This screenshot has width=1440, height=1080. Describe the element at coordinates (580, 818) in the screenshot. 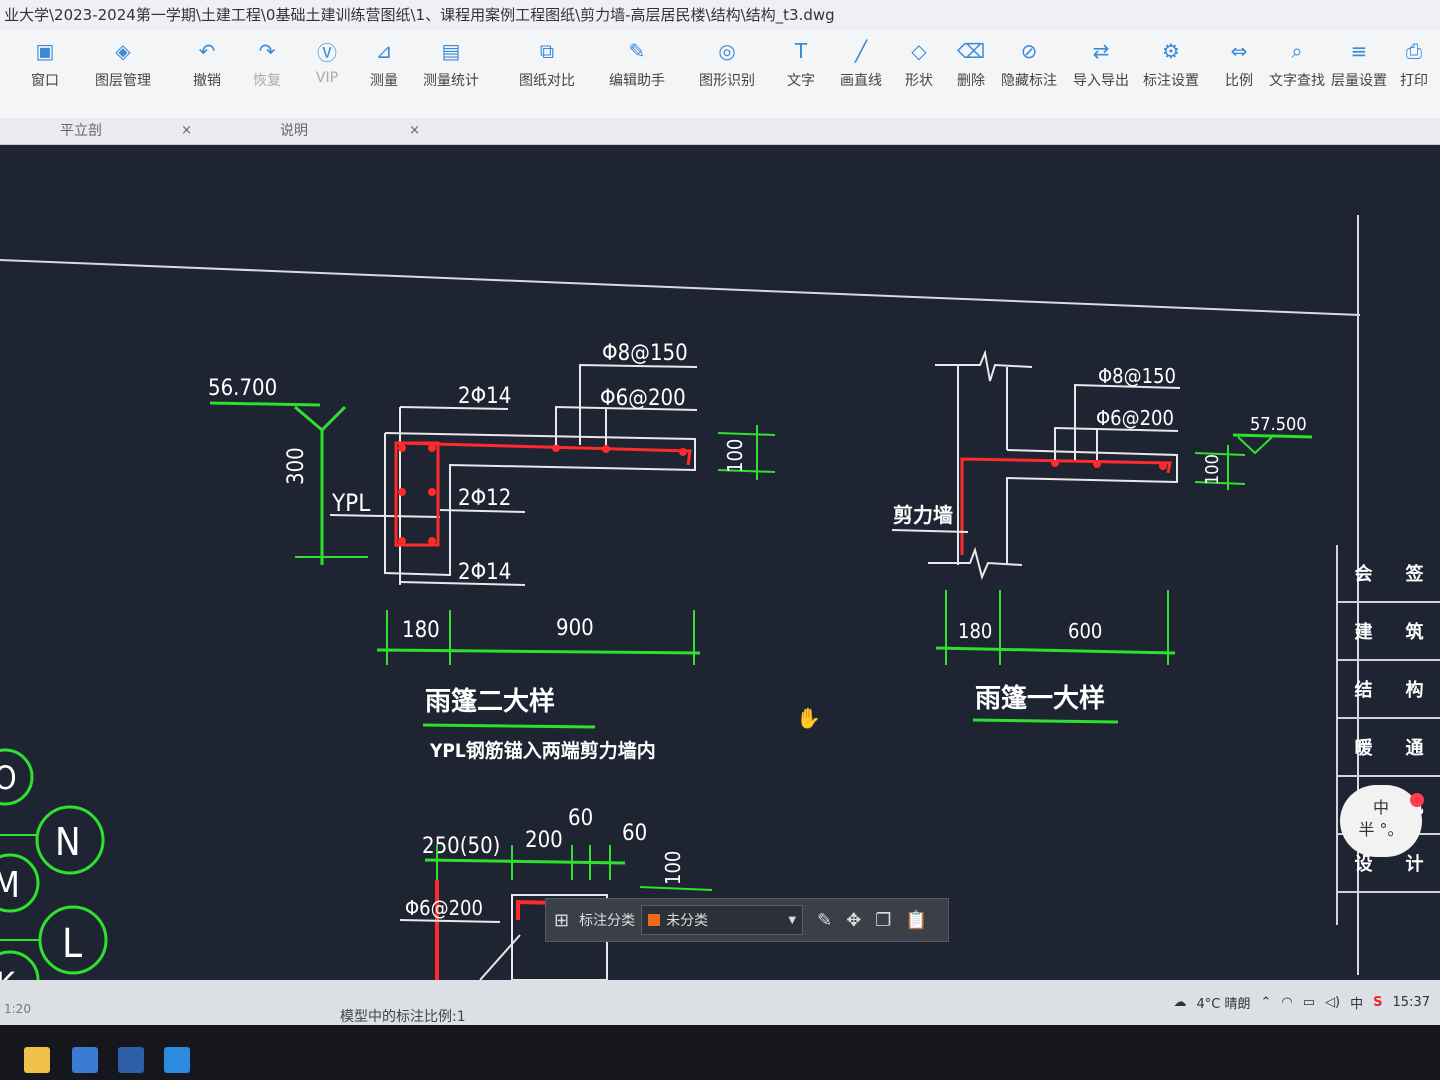

I see `dim-label: 60` at that location.